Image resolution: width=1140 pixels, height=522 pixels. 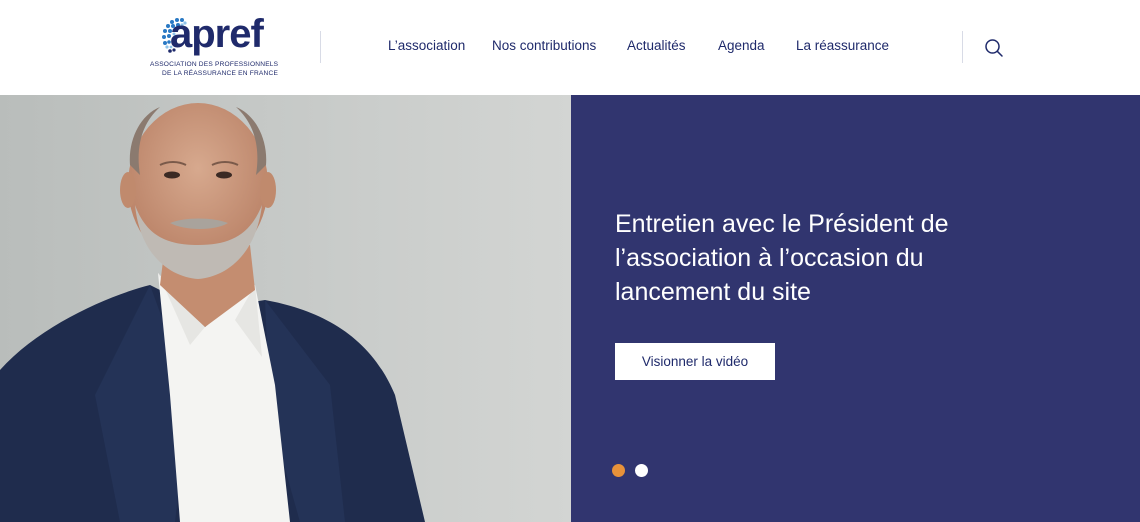 I want to click on header-divider-right, so click(x=962, y=47).